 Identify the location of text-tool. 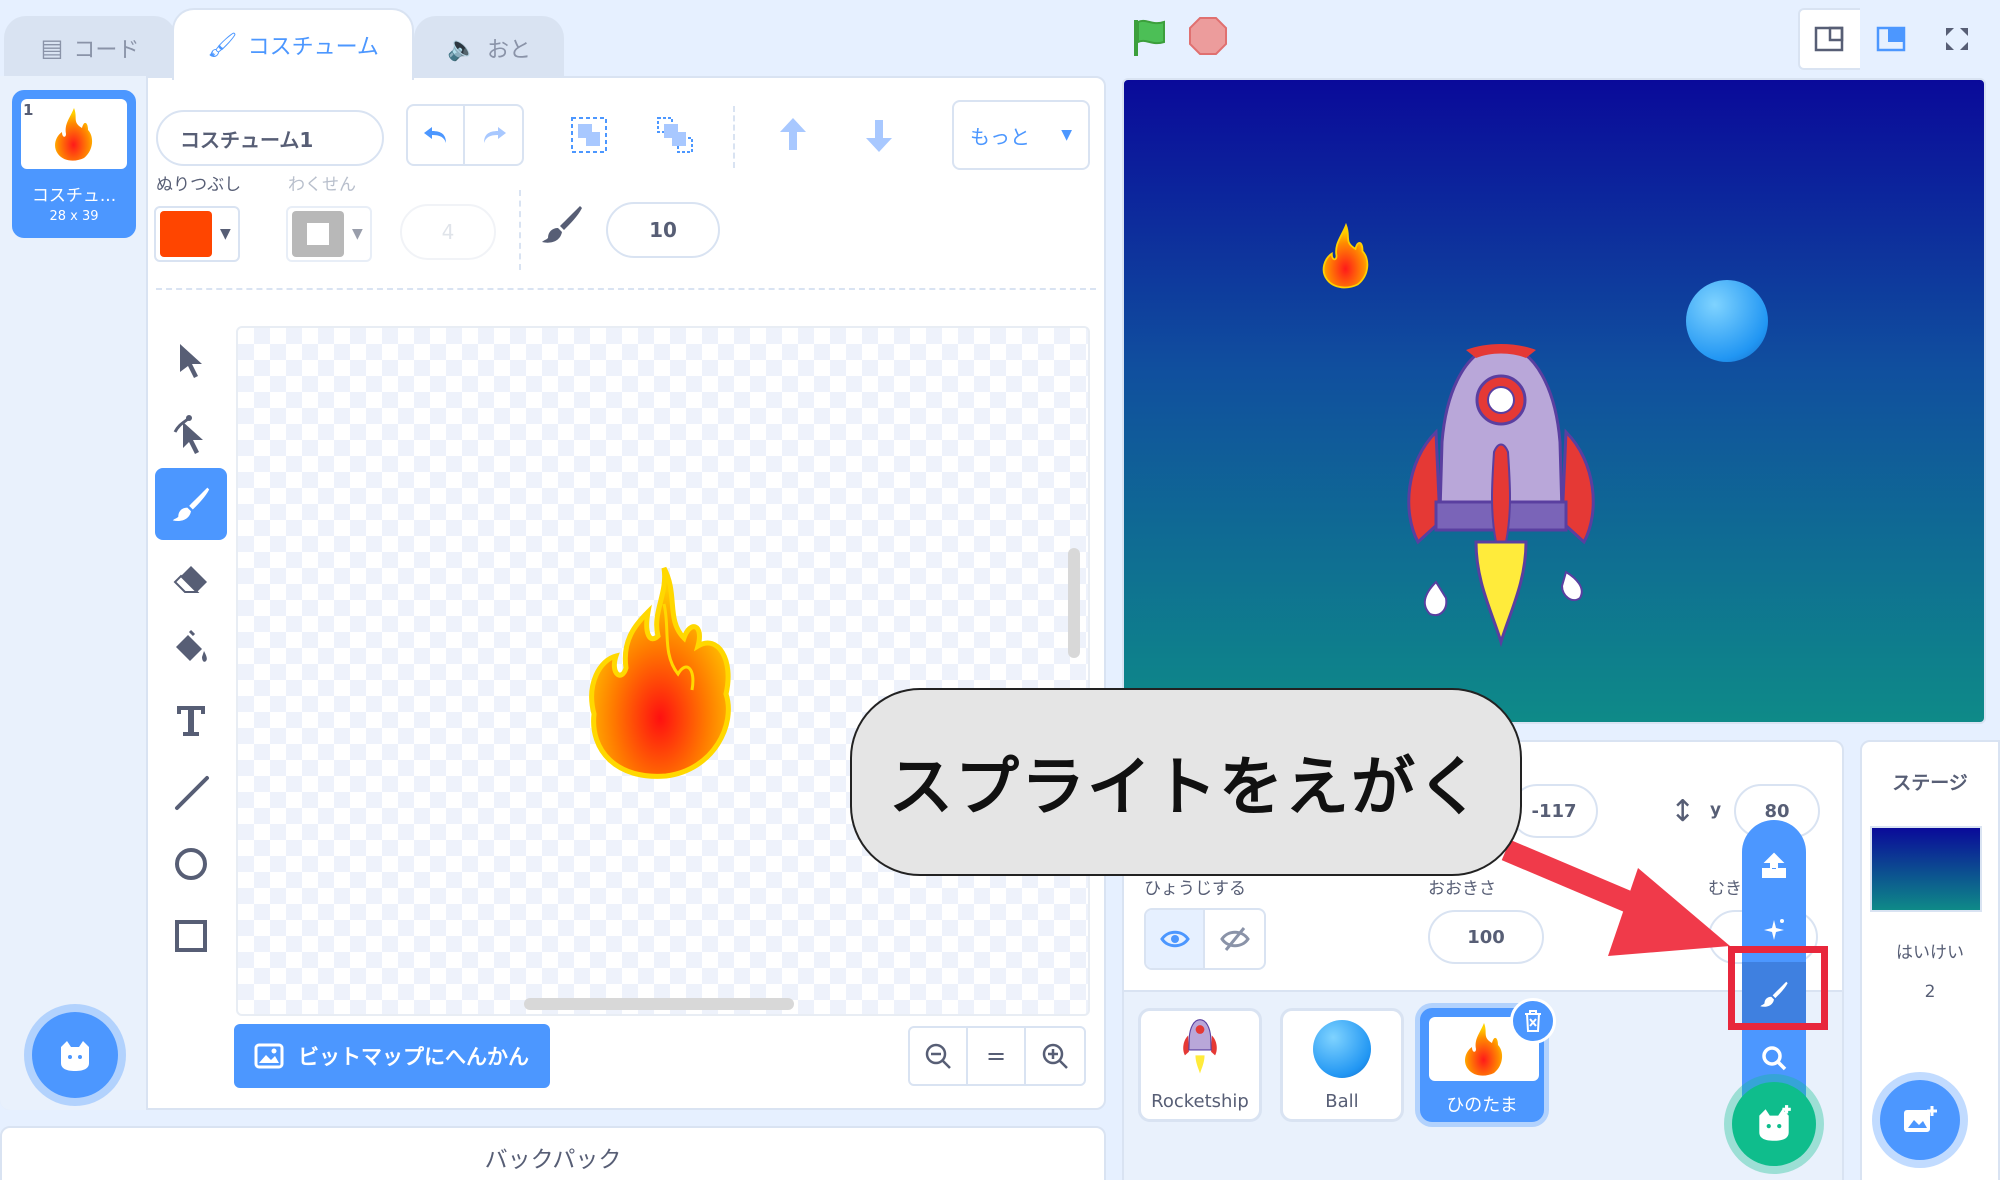
(191, 720).